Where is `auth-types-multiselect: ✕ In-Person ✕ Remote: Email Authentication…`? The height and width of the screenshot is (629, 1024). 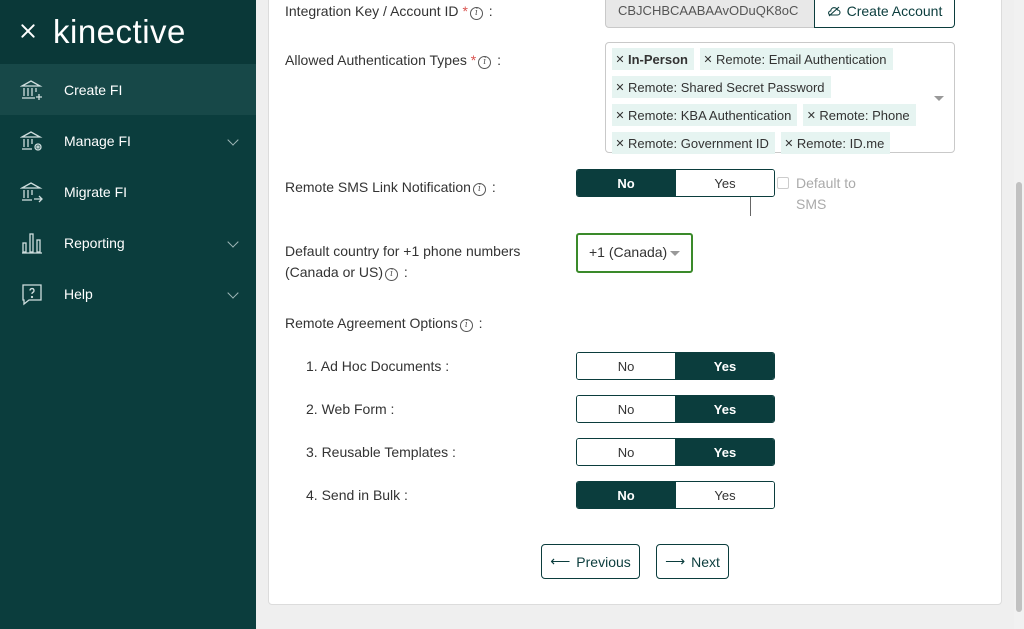 auth-types-multiselect: ✕ In-Person ✕ Remote: Email Authentication… is located at coordinates (780, 98).